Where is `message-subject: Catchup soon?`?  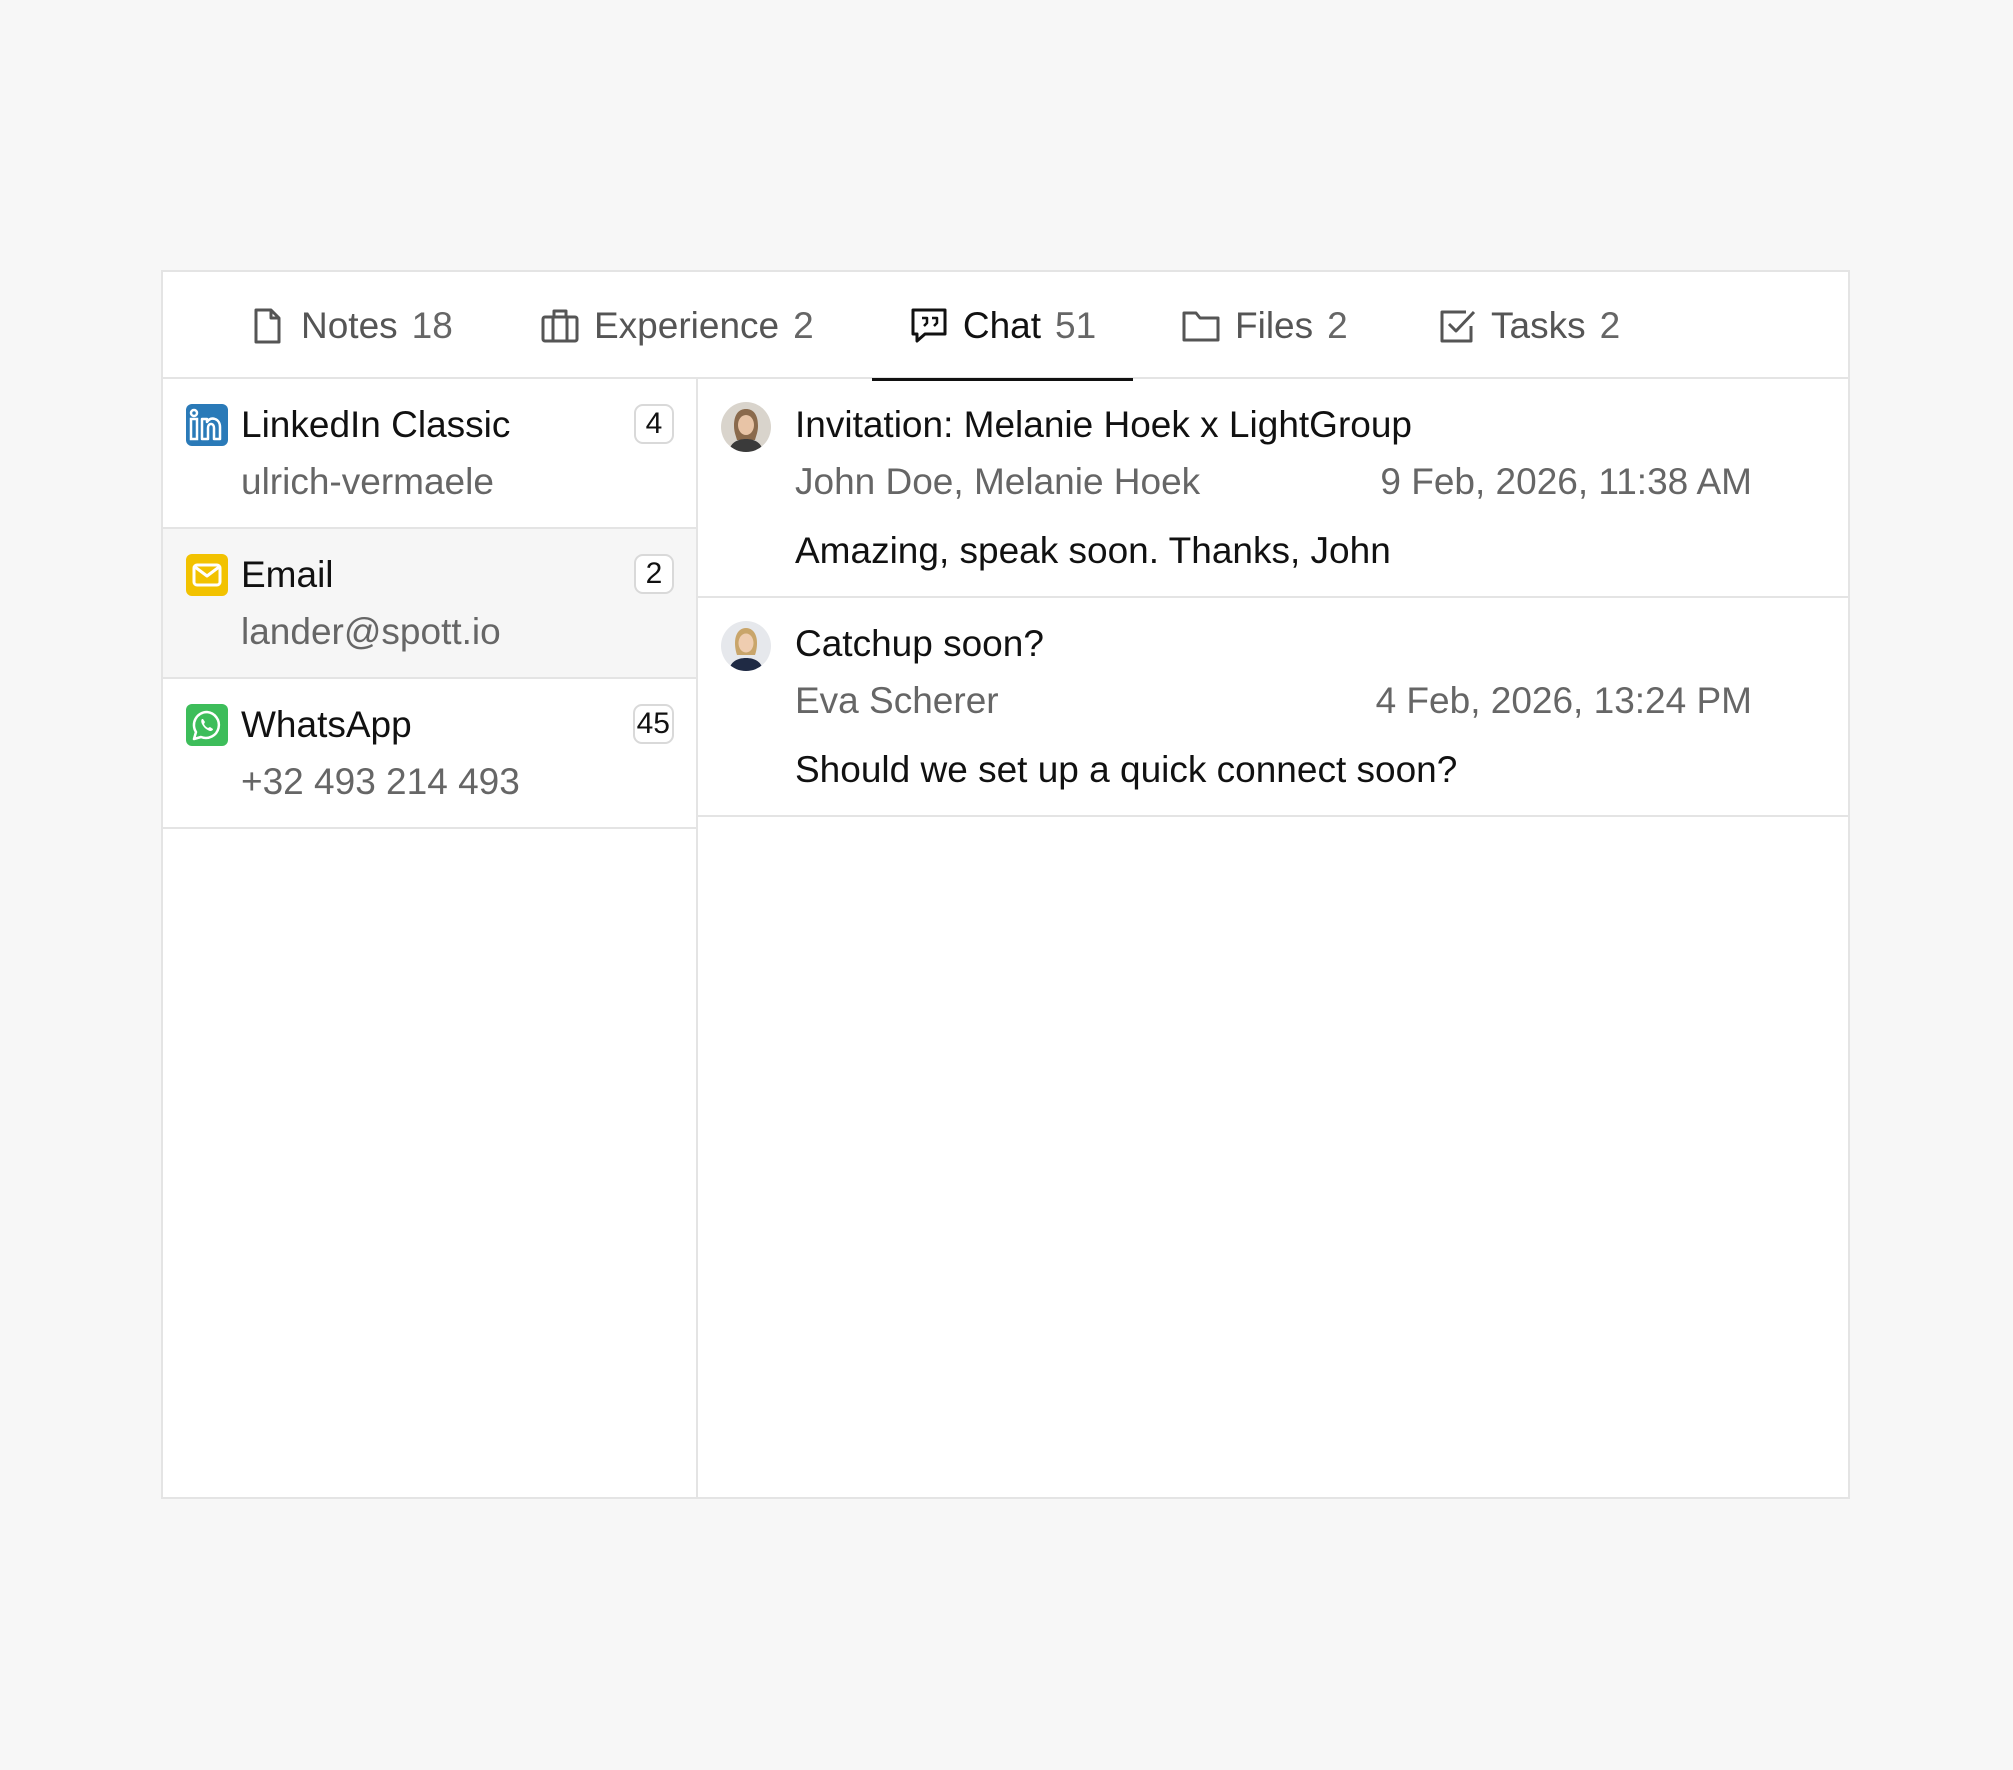 message-subject: Catchup soon? is located at coordinates (919, 643).